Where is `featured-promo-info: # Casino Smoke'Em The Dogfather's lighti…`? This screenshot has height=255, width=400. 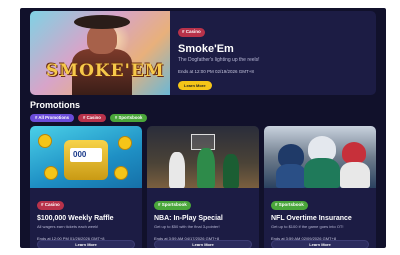 featured-promo-info: # Casino Smoke'Em The Dogfather's lighti… is located at coordinates (273, 56).